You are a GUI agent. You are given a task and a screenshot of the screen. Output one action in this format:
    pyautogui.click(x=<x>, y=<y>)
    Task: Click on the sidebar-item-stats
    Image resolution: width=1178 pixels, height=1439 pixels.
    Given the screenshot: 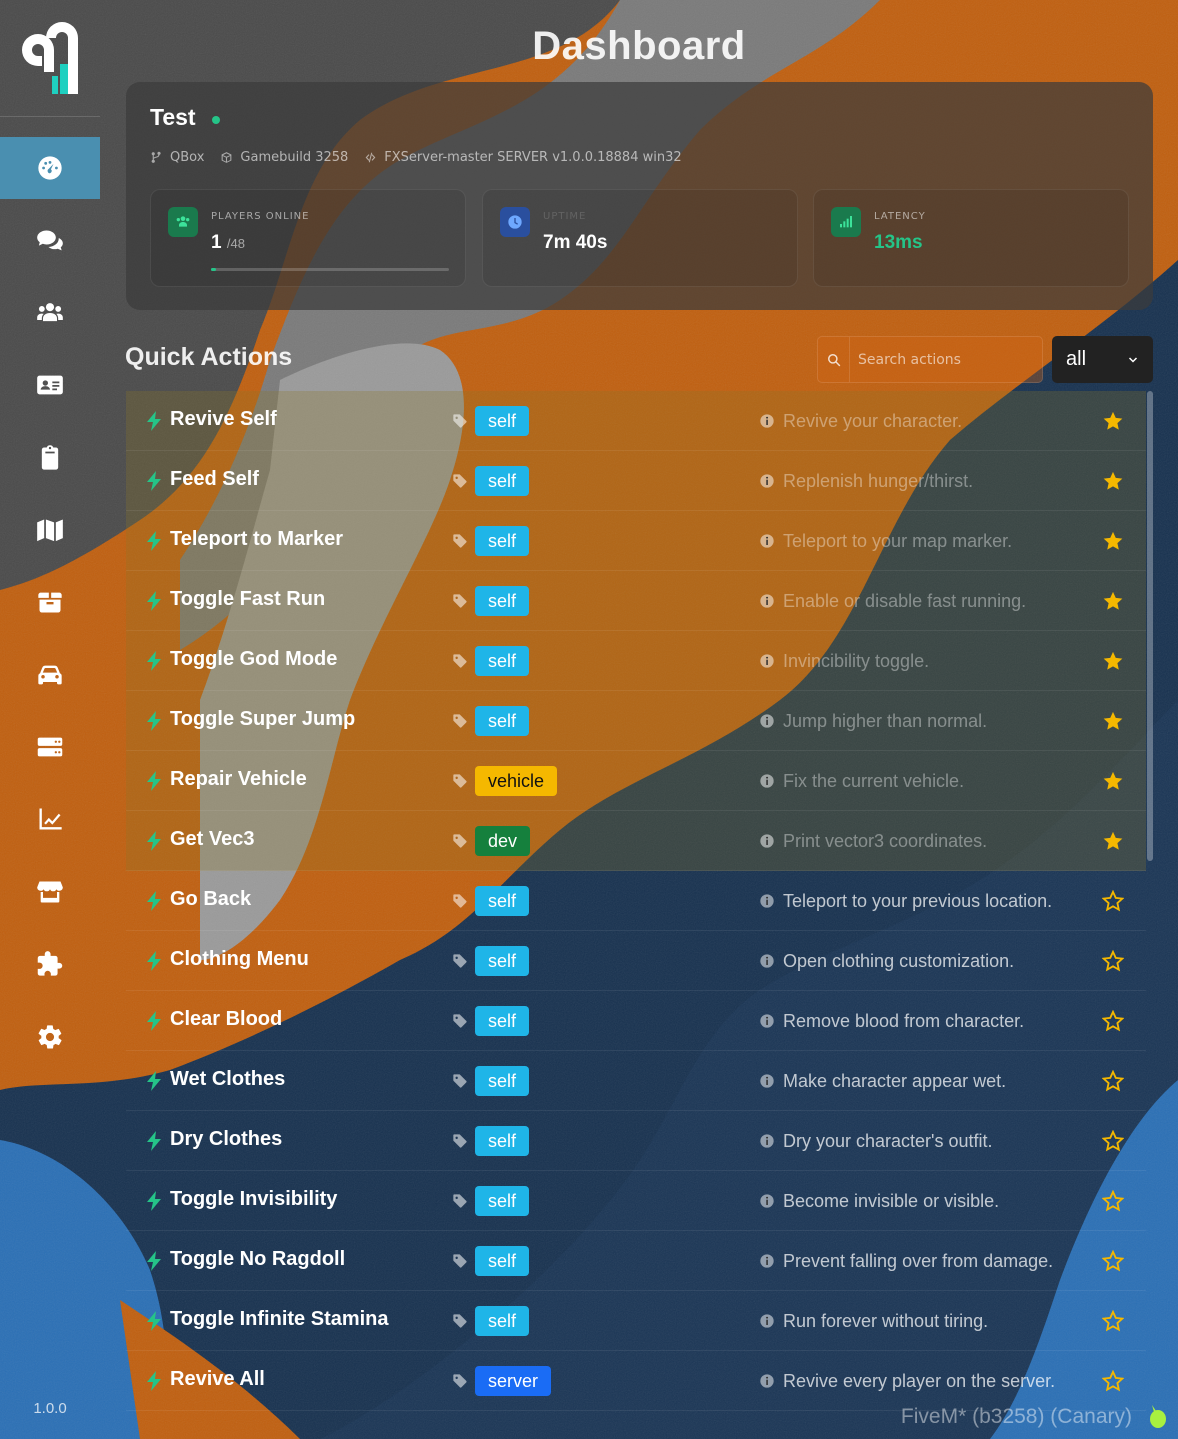 What is the action you would take?
    pyautogui.click(x=50, y=819)
    